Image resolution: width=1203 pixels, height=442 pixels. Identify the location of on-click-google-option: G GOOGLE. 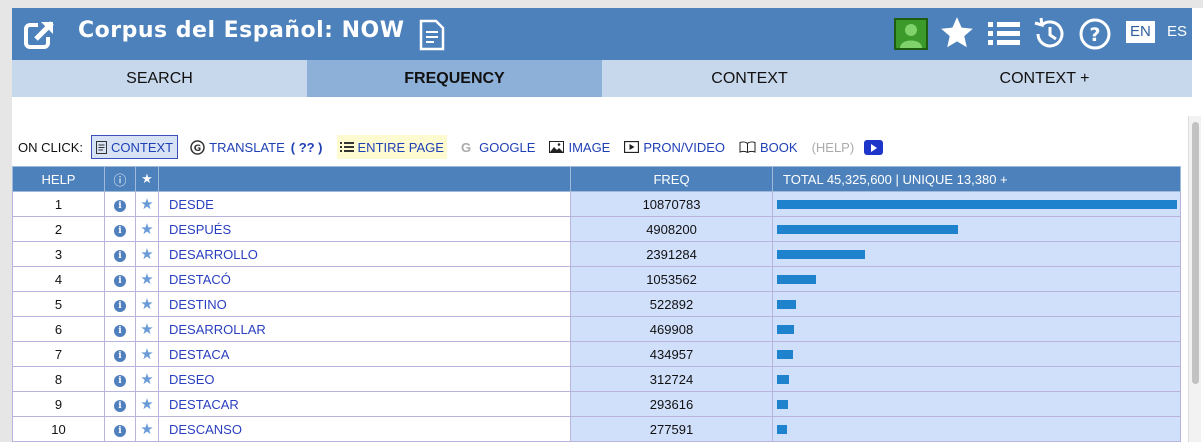
(498, 147).